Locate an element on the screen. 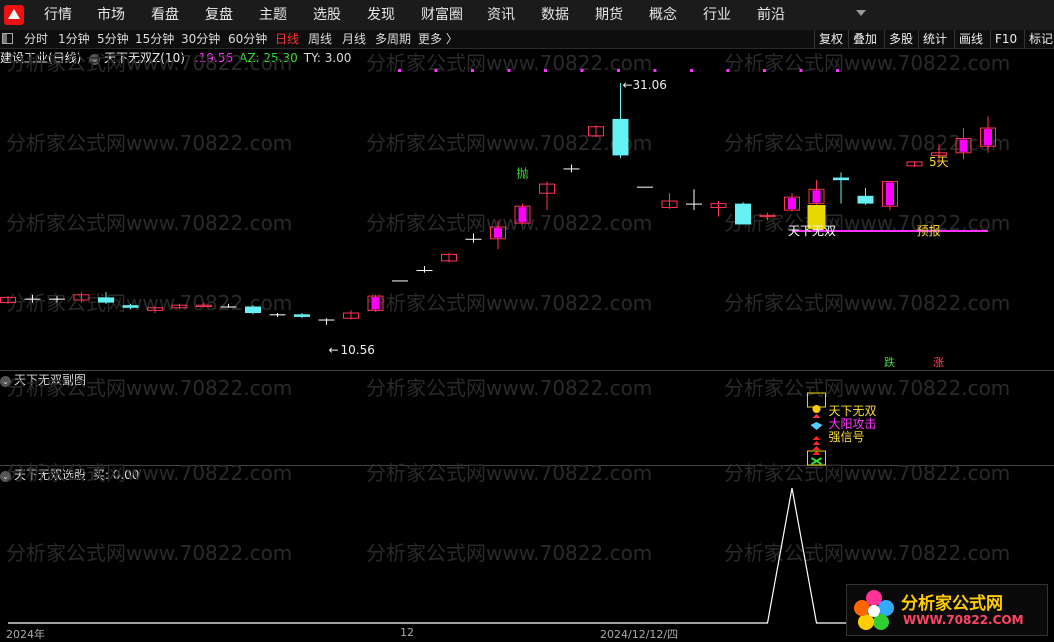 The width and height of the screenshot is (1054, 642). high-arrow-icon: ← is located at coordinates (628, 85).